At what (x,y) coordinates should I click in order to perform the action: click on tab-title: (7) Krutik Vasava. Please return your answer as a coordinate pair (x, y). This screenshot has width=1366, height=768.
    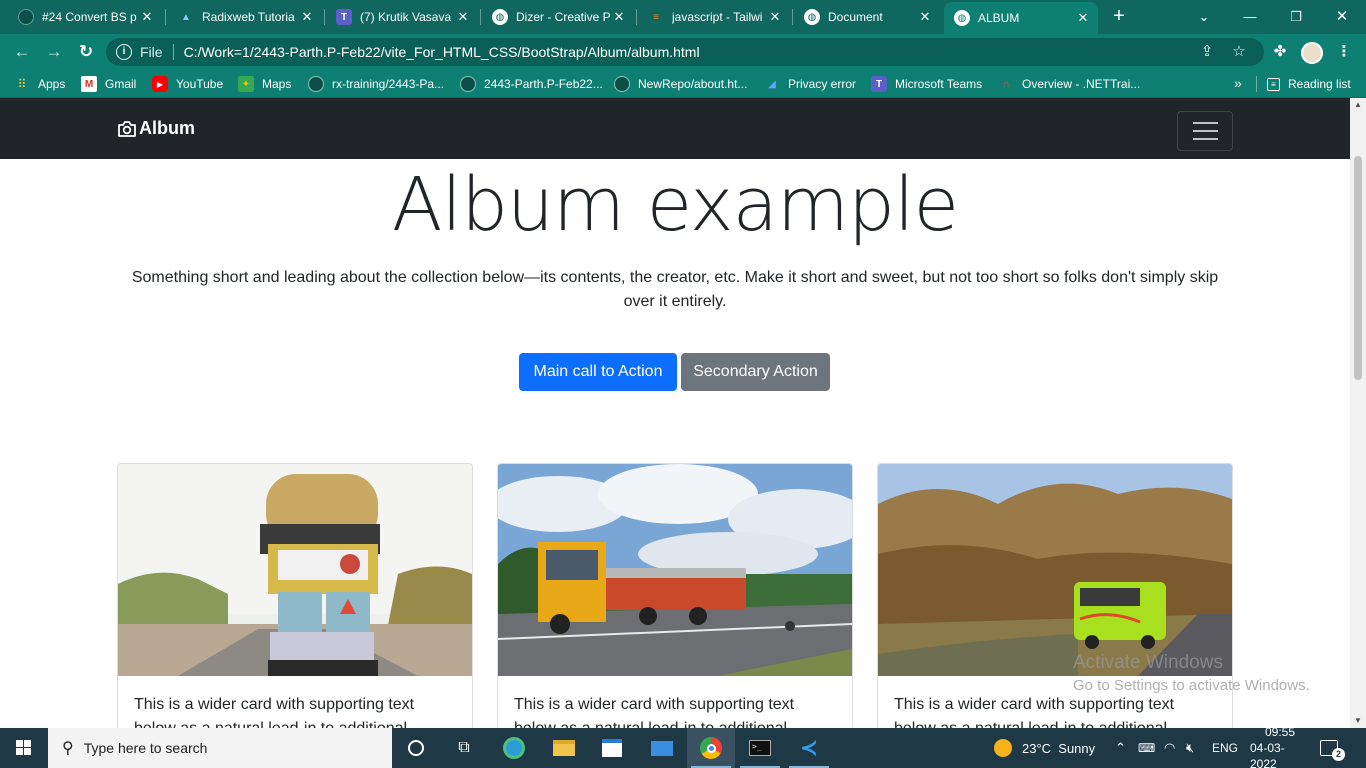
    Looking at the image, I should click on (406, 17).